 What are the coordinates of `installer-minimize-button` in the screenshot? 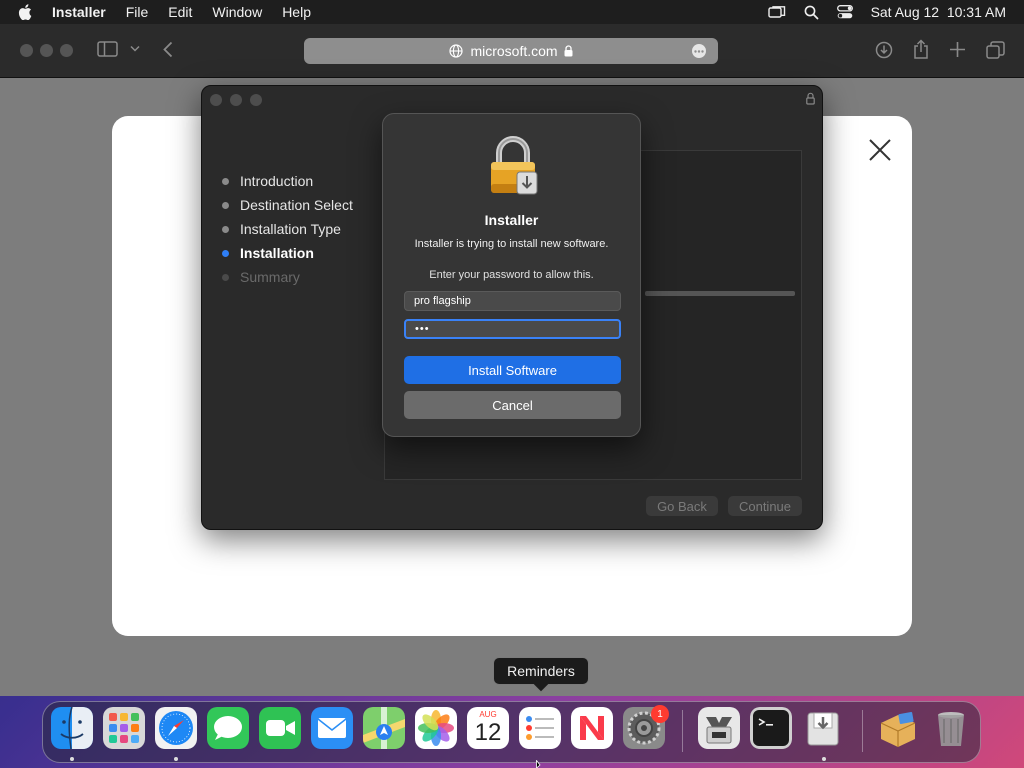 It's located at (236, 100).